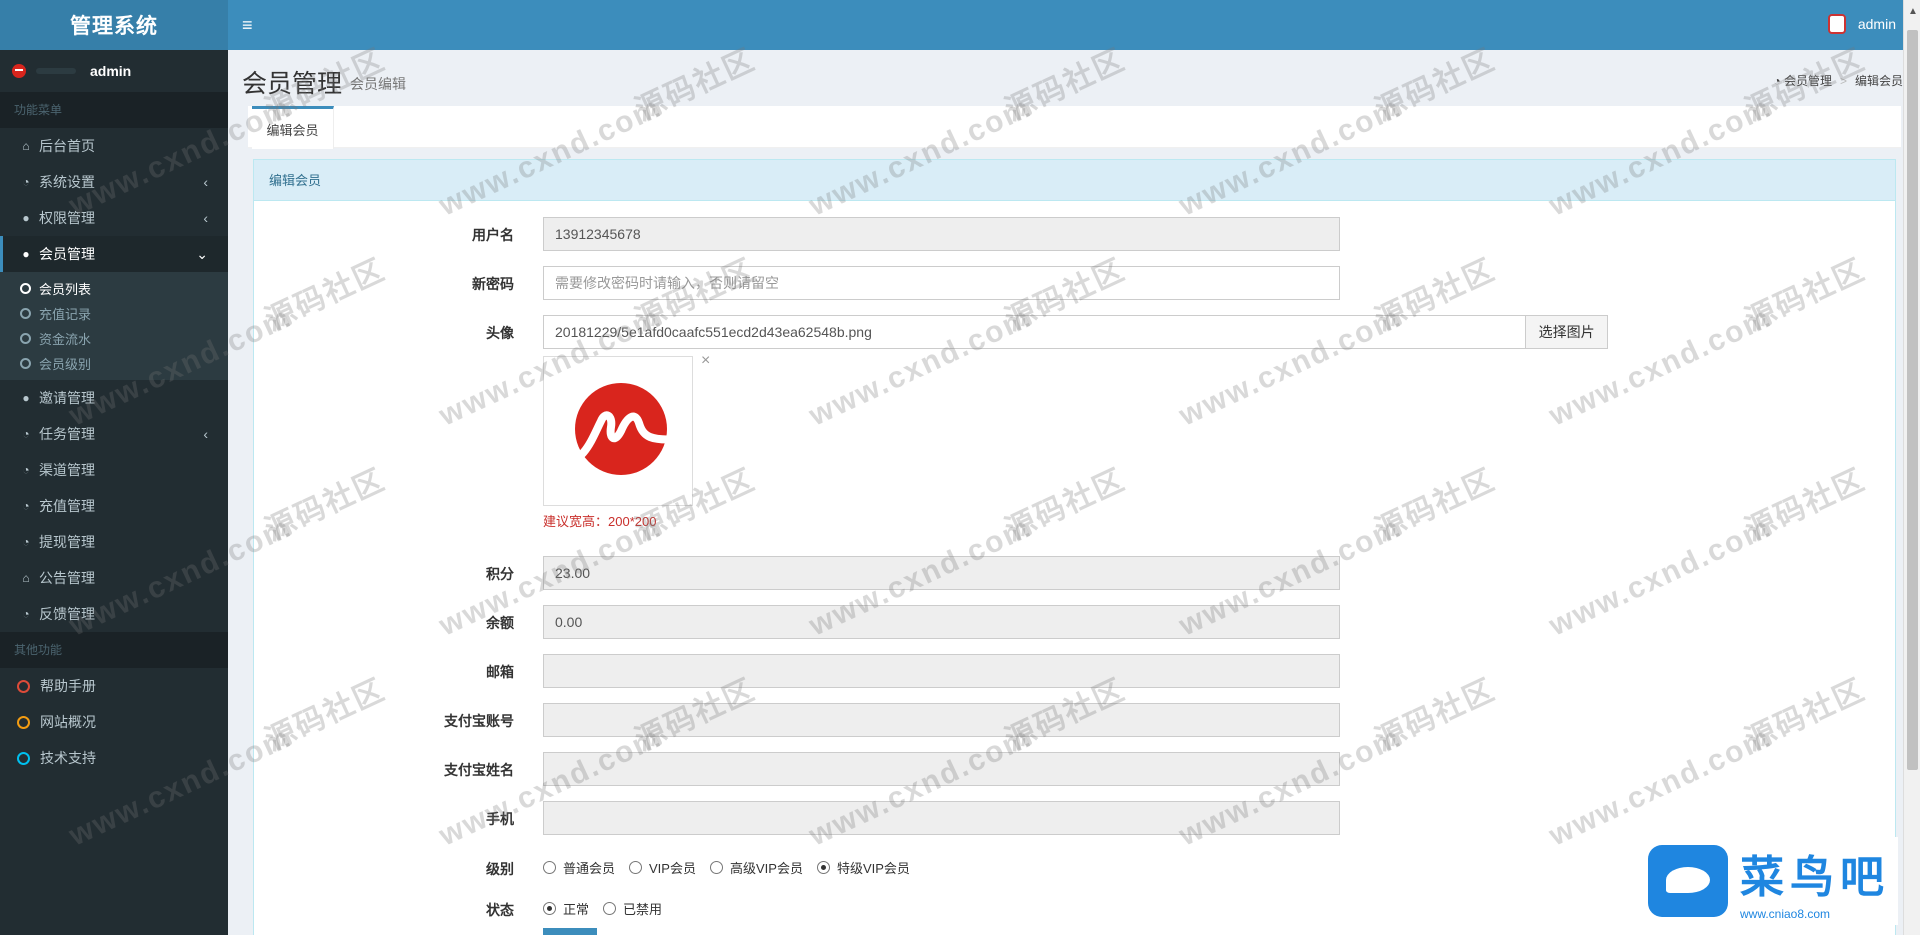 This screenshot has height=935, width=1920. What do you see at coordinates (662, 867) in the screenshot?
I see `level-radio-vip: VIP会员` at bounding box center [662, 867].